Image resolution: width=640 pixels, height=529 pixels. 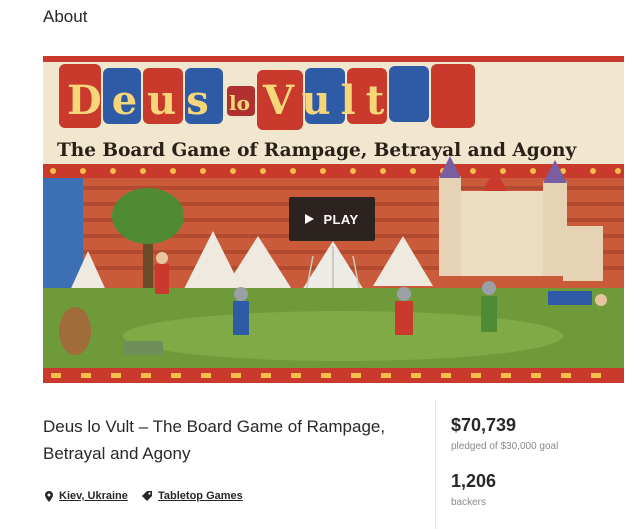 What do you see at coordinates (65, 16) in the screenshot?
I see `section-title: About` at bounding box center [65, 16].